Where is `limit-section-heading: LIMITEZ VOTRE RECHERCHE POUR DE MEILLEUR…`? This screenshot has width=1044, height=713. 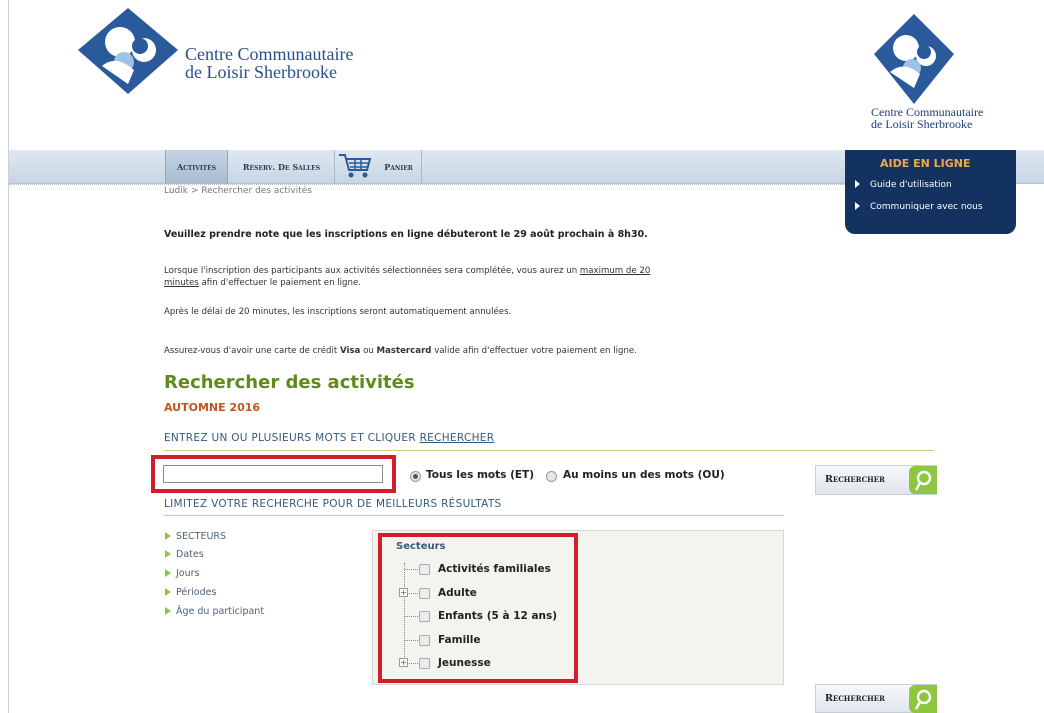
limit-section-heading: LIMITEZ VOTRE RECHERCHE POUR DE MEILLEUR… is located at coordinates (333, 504).